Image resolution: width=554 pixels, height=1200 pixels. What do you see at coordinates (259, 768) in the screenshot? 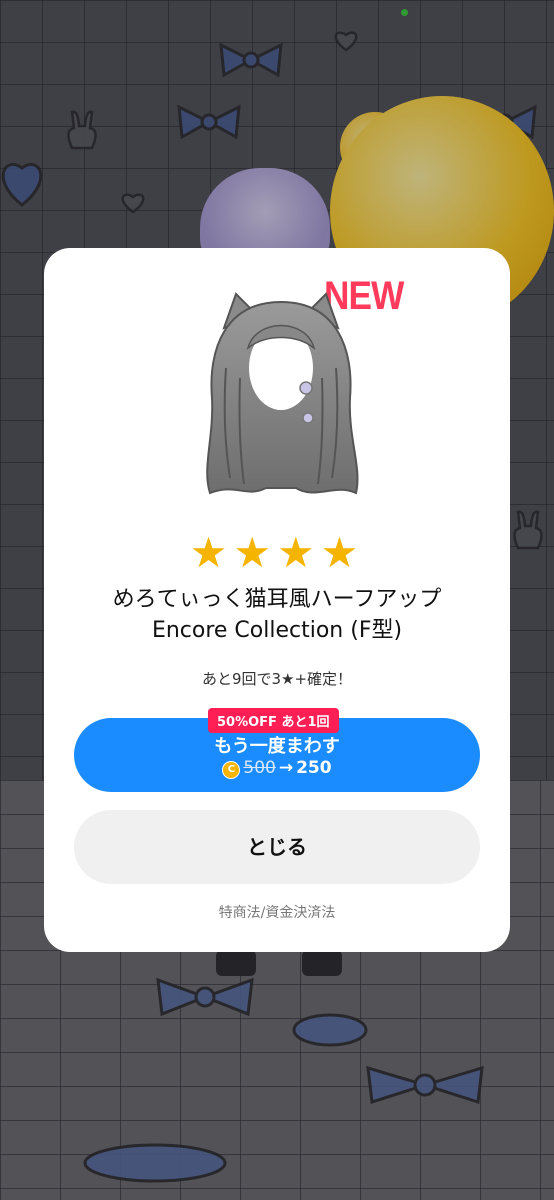
I see `old-price: 500` at bounding box center [259, 768].